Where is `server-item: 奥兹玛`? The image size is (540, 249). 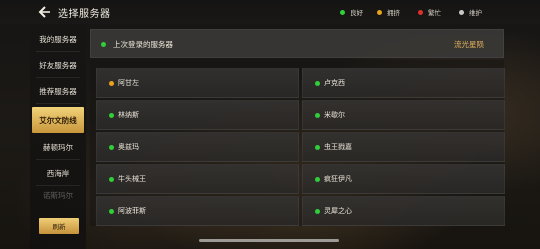 server-item: 奥兹玛 is located at coordinates (197, 147).